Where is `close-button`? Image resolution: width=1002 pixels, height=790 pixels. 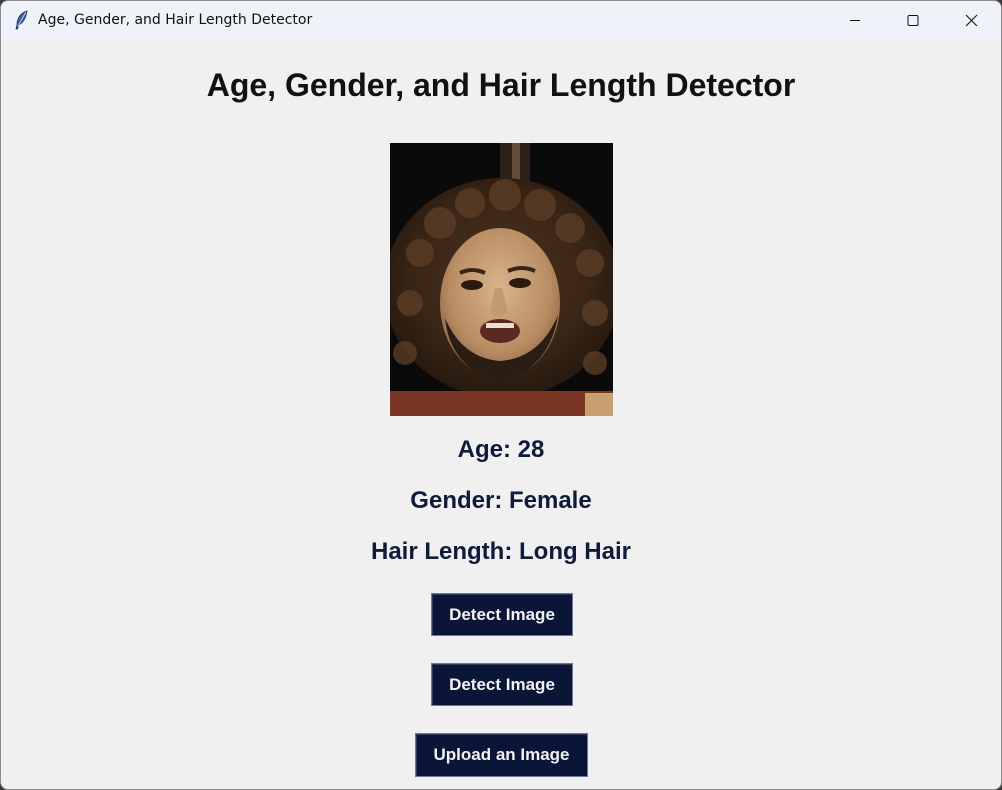
close-button is located at coordinates (971, 20).